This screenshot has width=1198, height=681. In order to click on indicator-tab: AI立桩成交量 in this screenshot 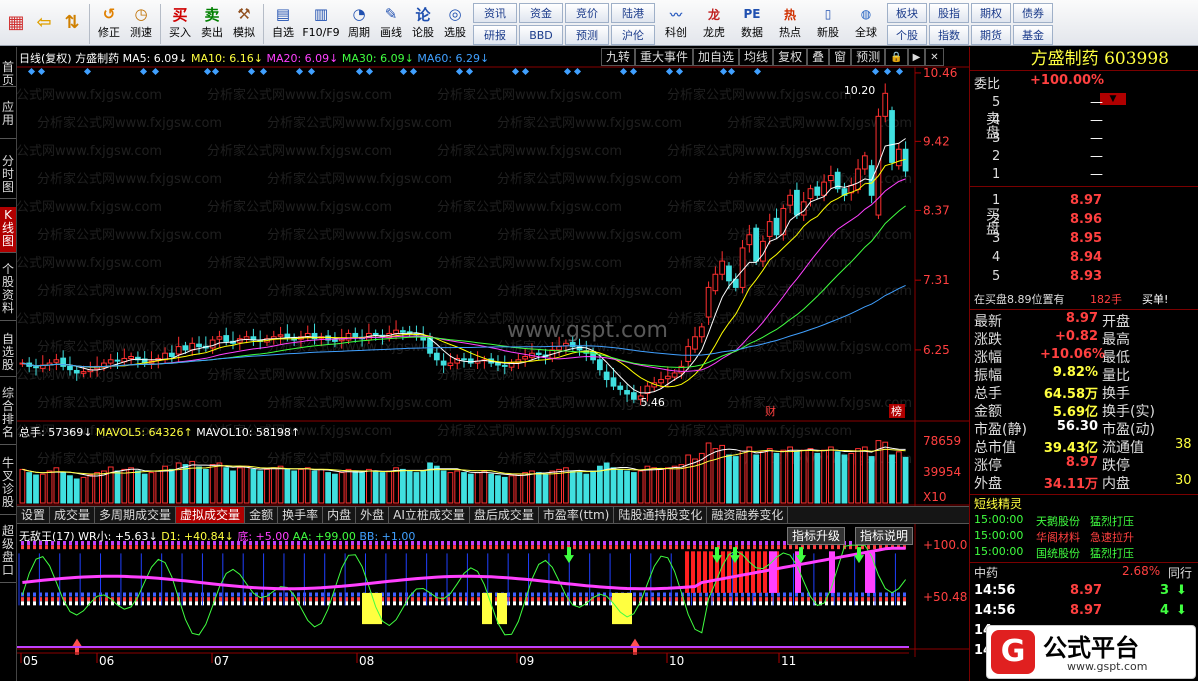, I will do `click(429, 515)`.